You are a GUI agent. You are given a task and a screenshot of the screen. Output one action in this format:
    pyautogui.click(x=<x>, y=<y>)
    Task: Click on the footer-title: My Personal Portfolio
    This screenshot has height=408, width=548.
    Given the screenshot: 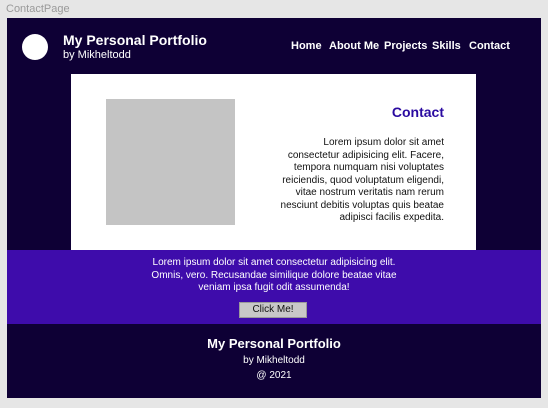 What is the action you would take?
    pyautogui.click(x=274, y=343)
    